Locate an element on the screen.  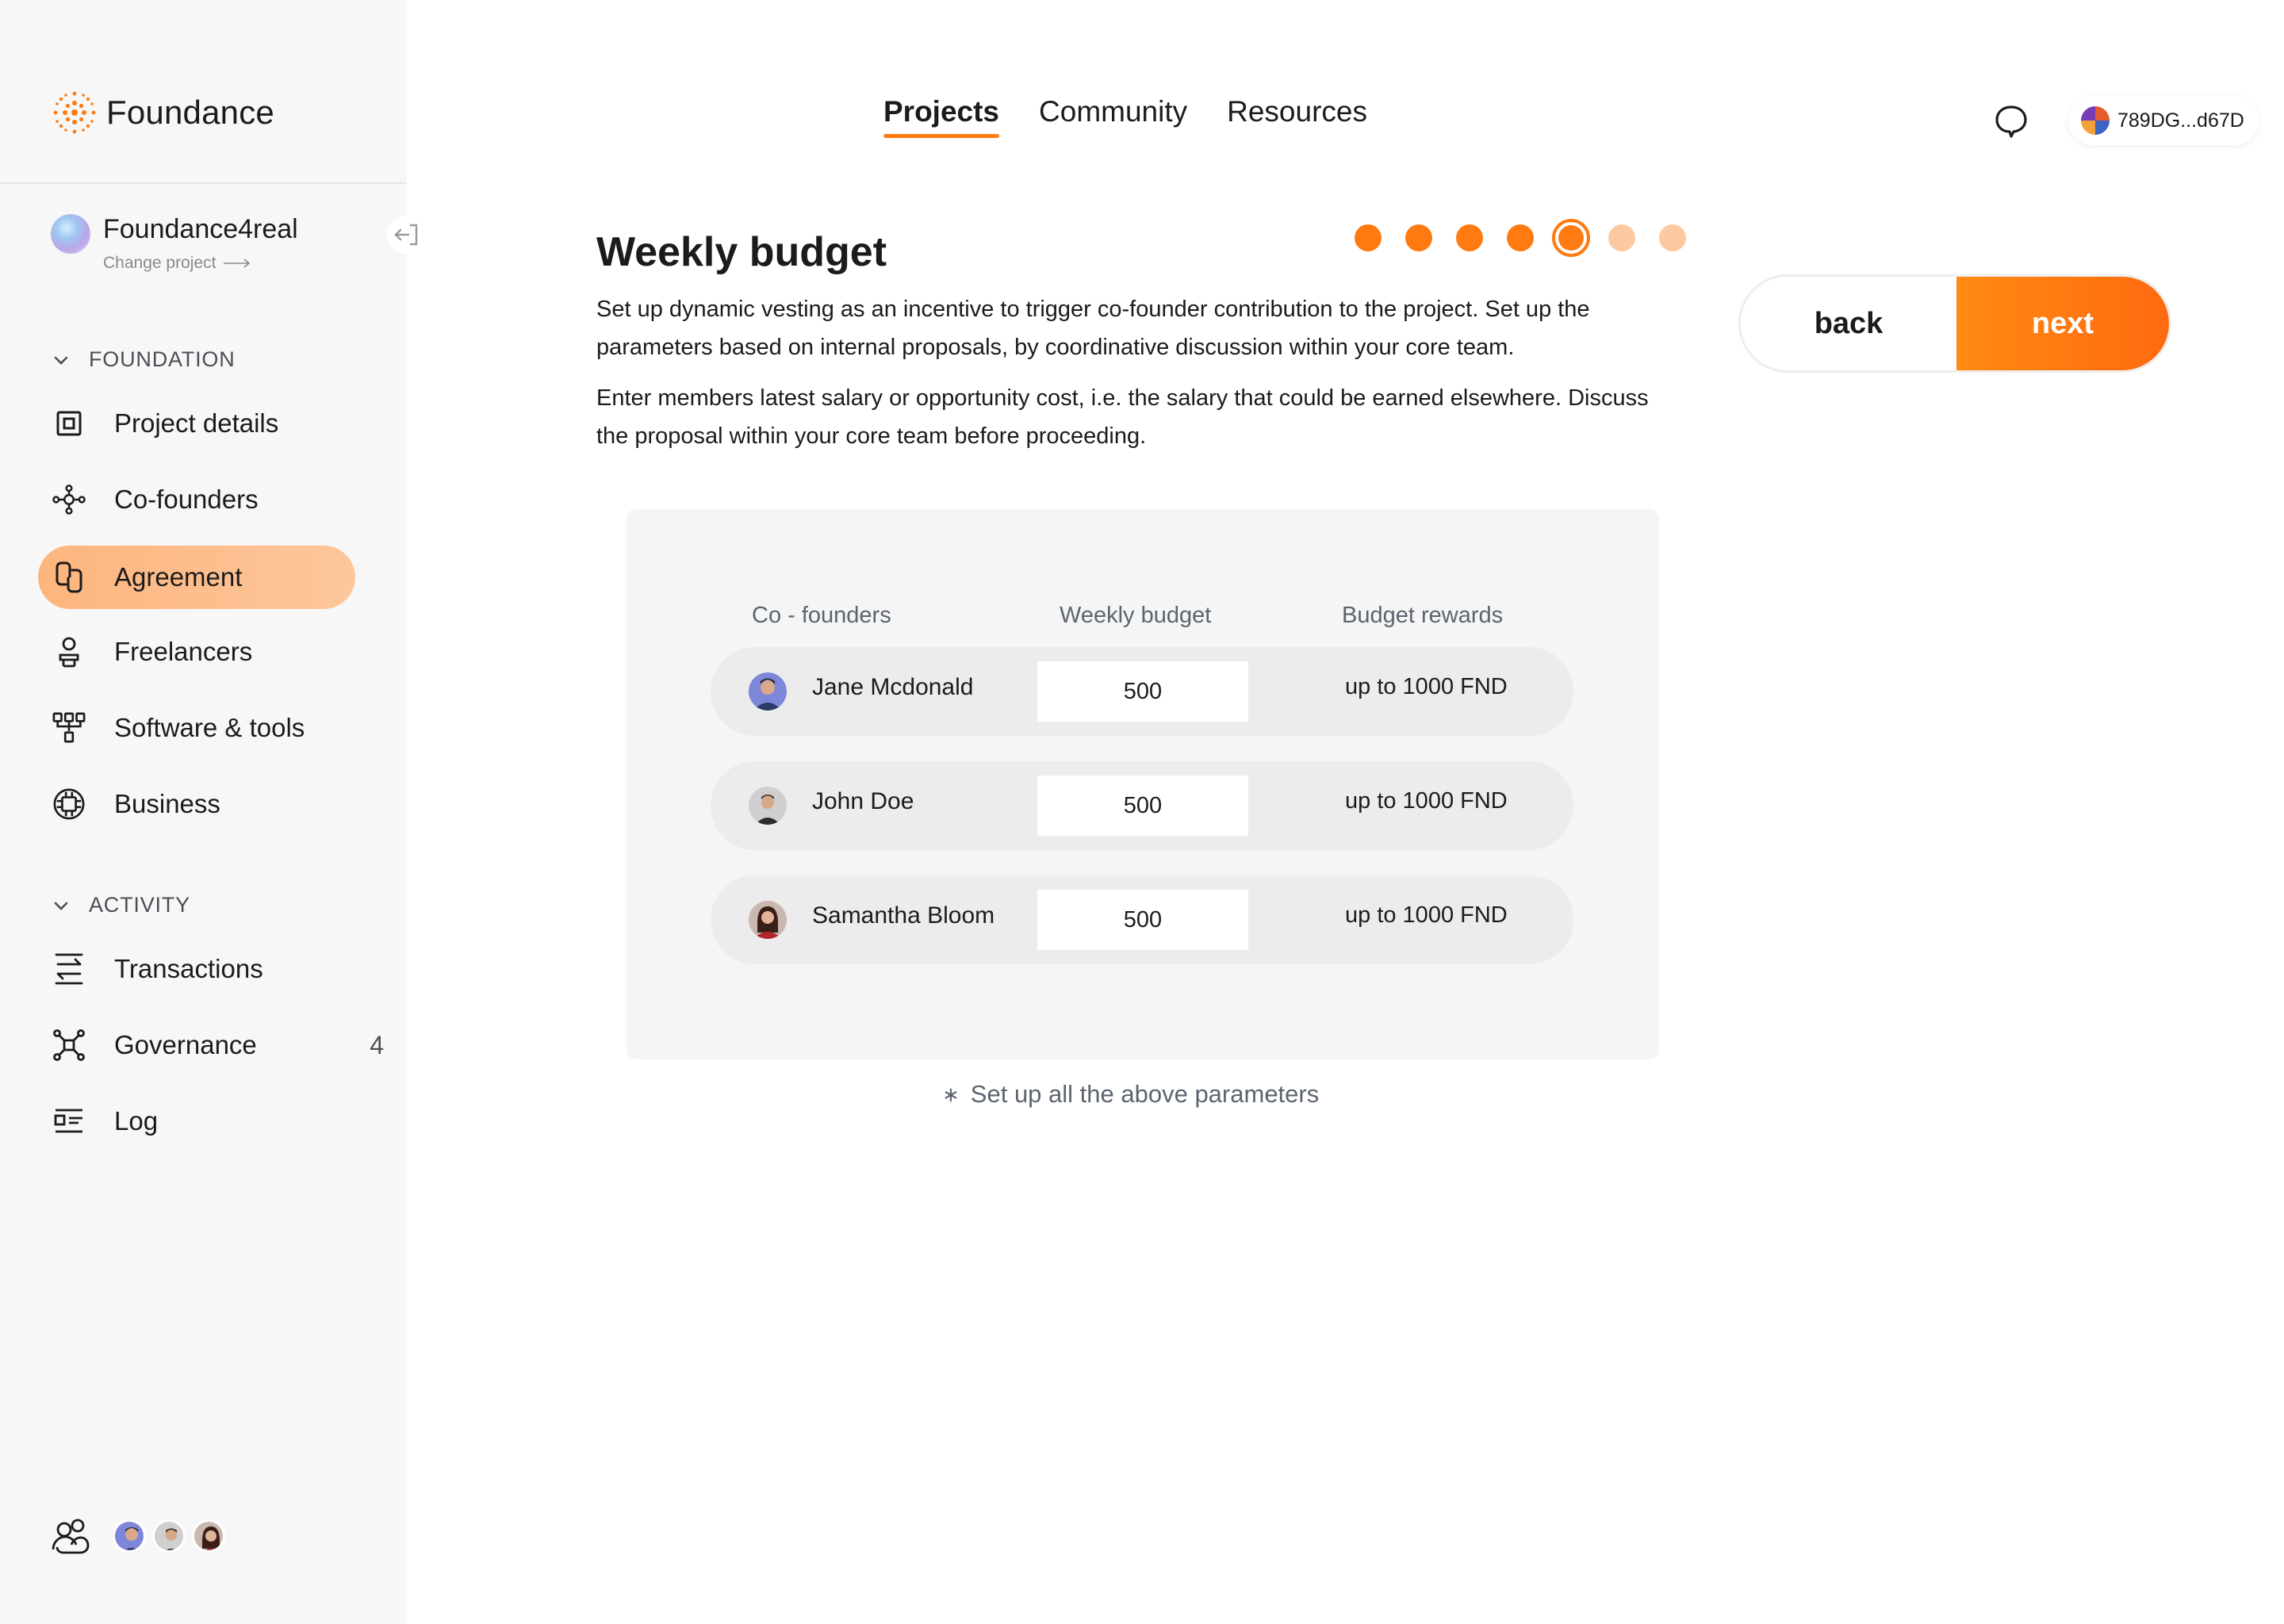
column-header-co-founders: Co - founders is located at coordinates (821, 615).